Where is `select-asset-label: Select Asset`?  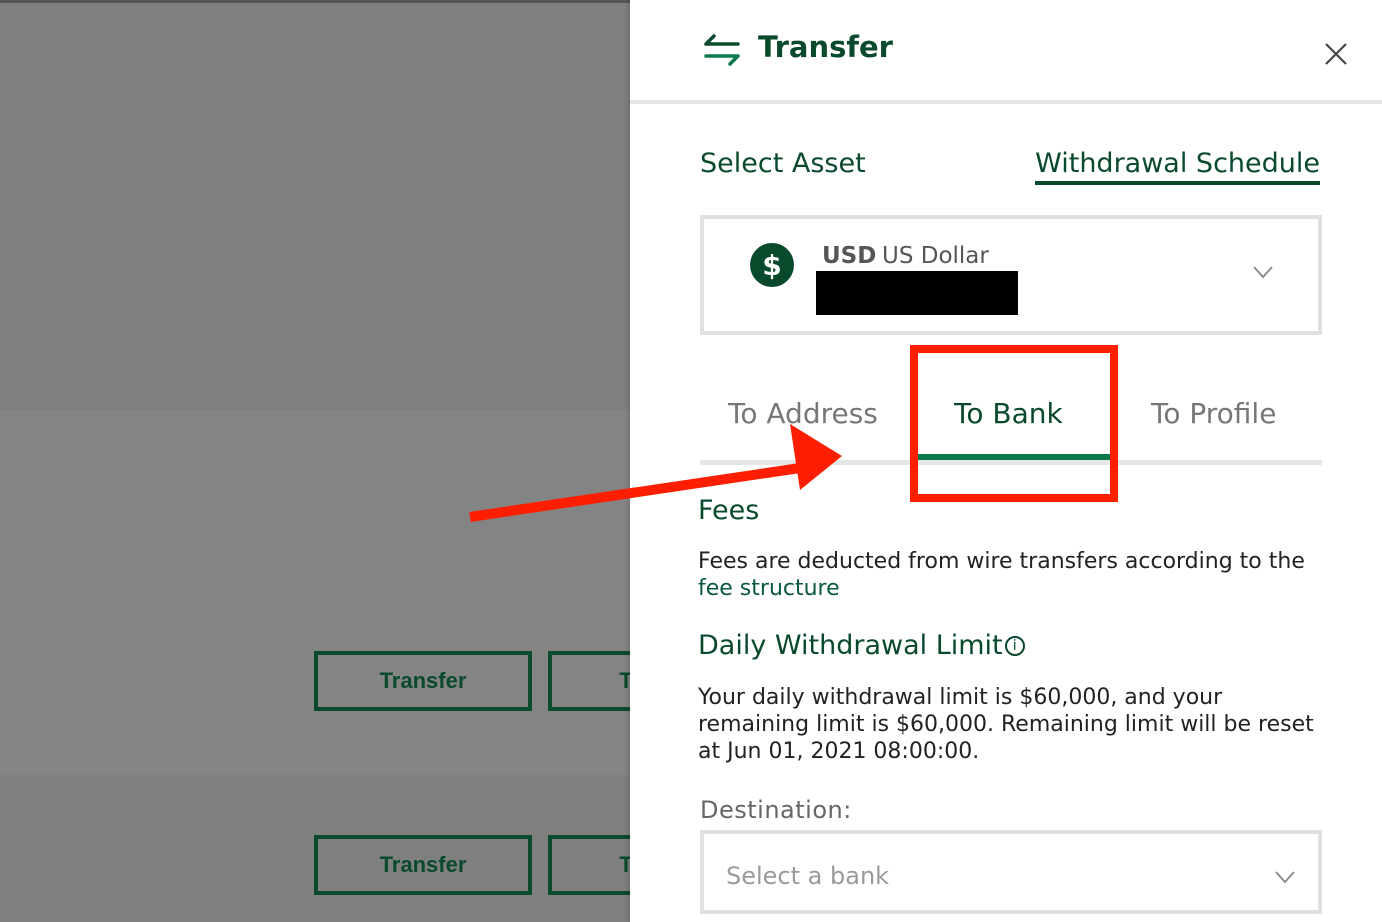
select-asset-label: Select Asset is located at coordinates (783, 163).